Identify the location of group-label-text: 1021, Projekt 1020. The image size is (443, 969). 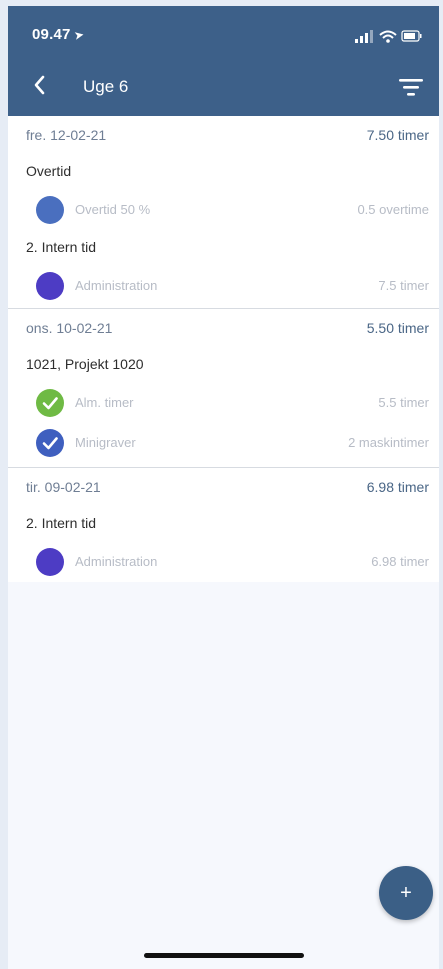
(85, 364).